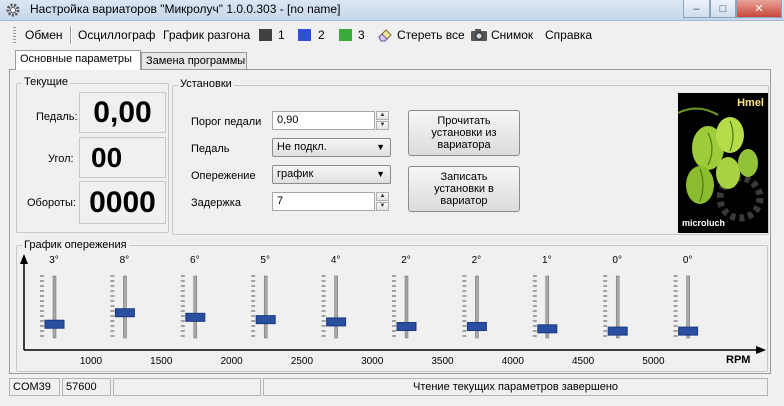  I want to click on x-tick-label: 5000, so click(653, 361).